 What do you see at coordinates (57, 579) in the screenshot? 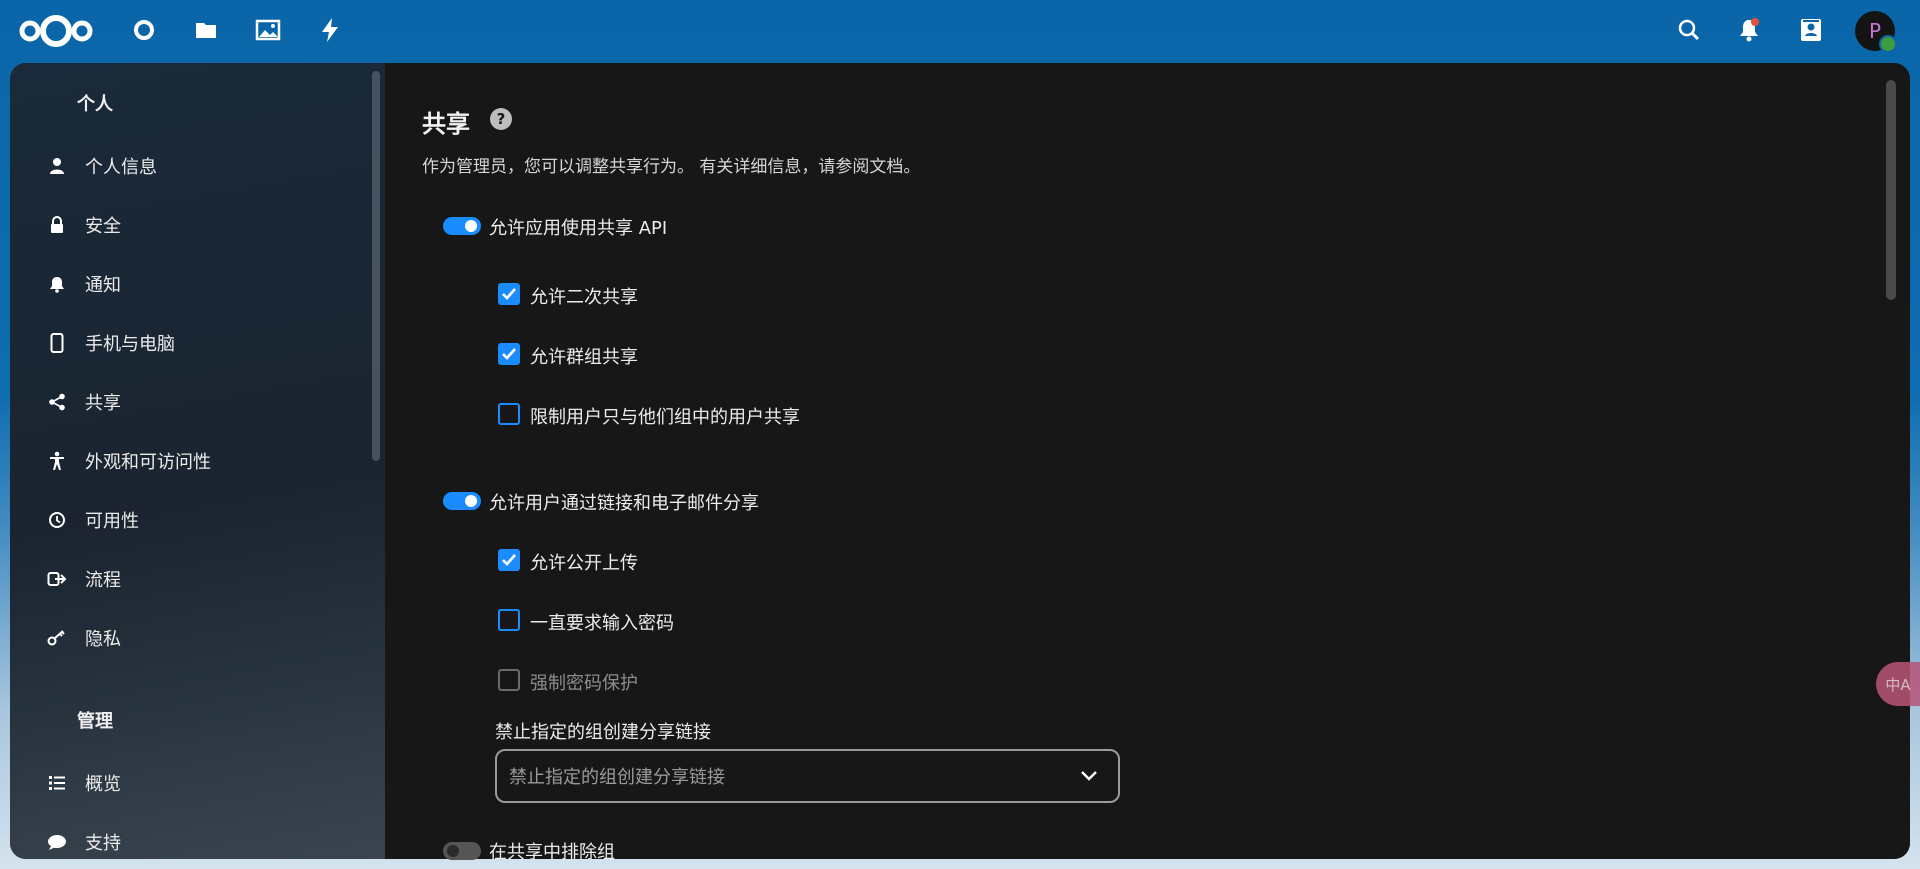
I see `flow-icon` at bounding box center [57, 579].